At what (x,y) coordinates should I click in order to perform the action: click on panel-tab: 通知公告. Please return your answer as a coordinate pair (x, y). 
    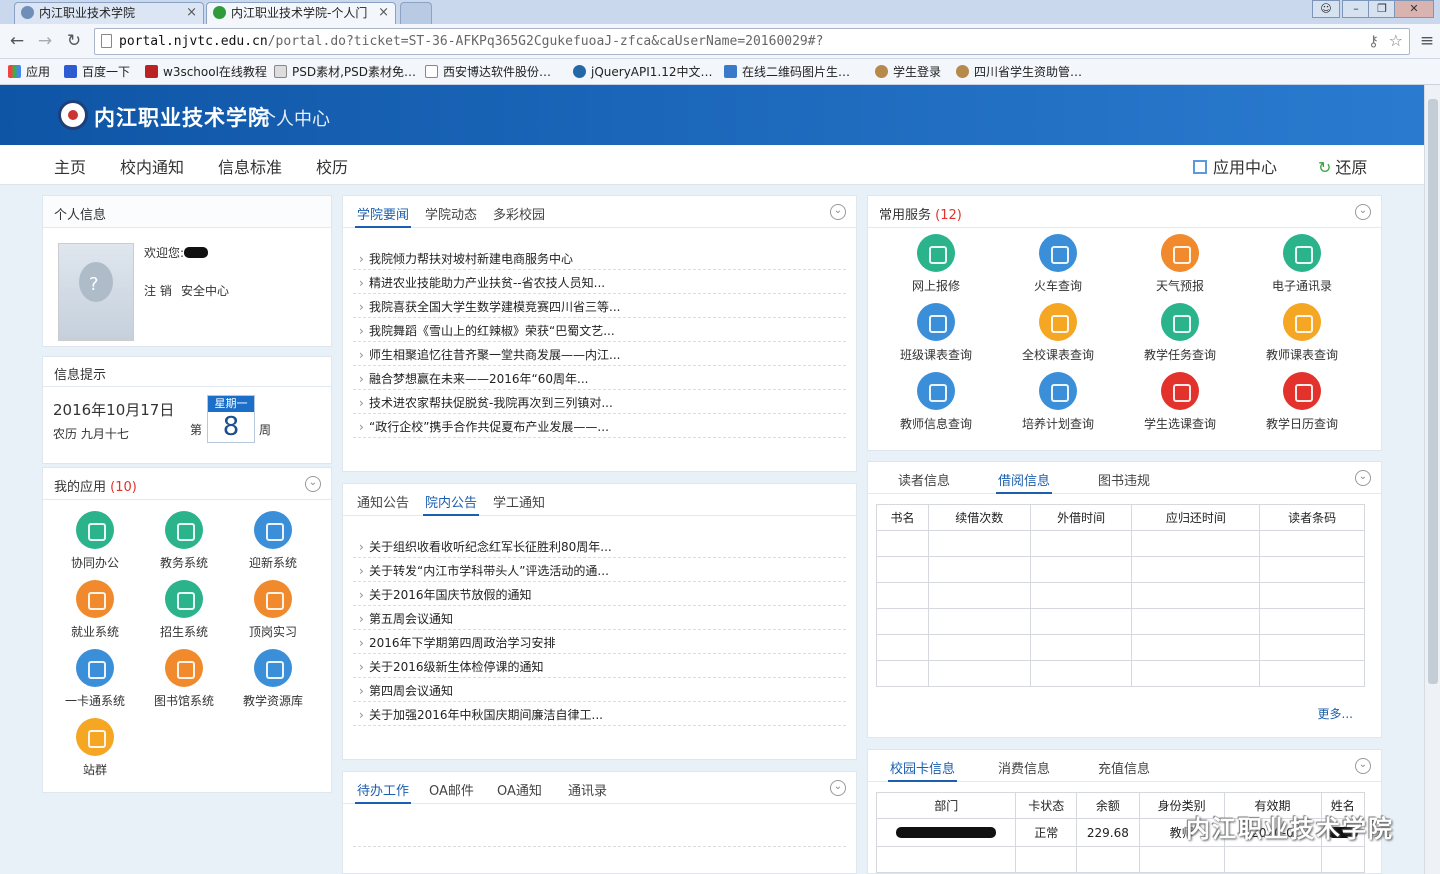
    Looking at the image, I should click on (383, 501).